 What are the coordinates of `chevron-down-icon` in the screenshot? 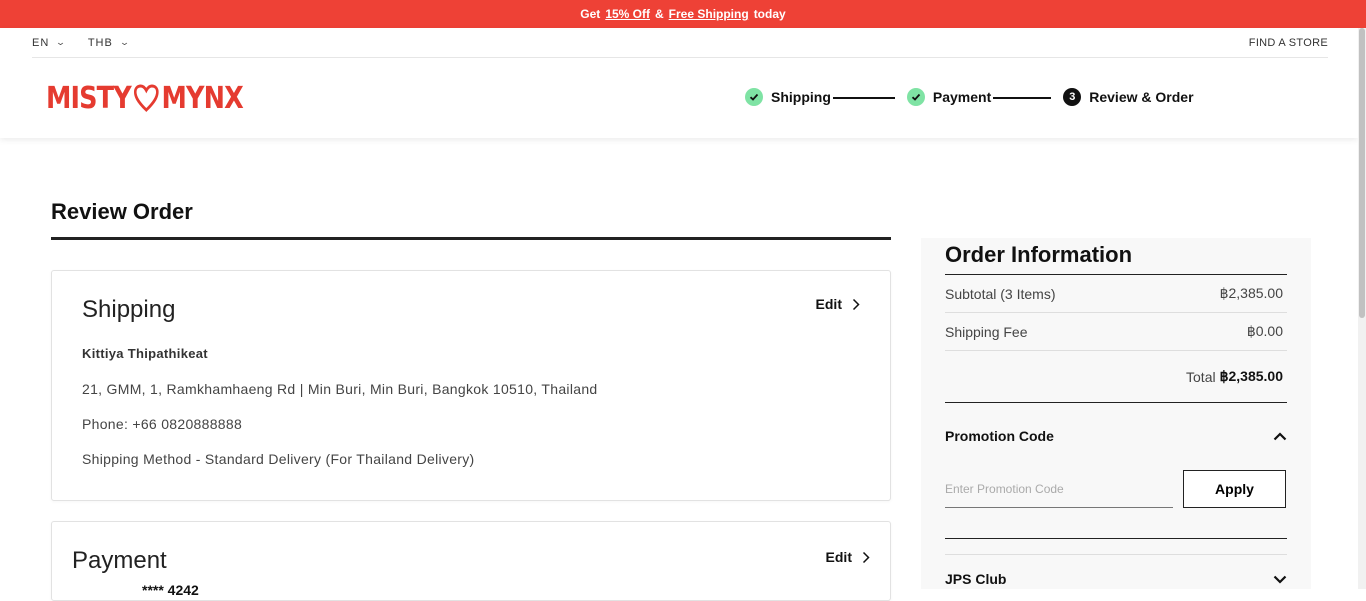 It's located at (1280, 579).